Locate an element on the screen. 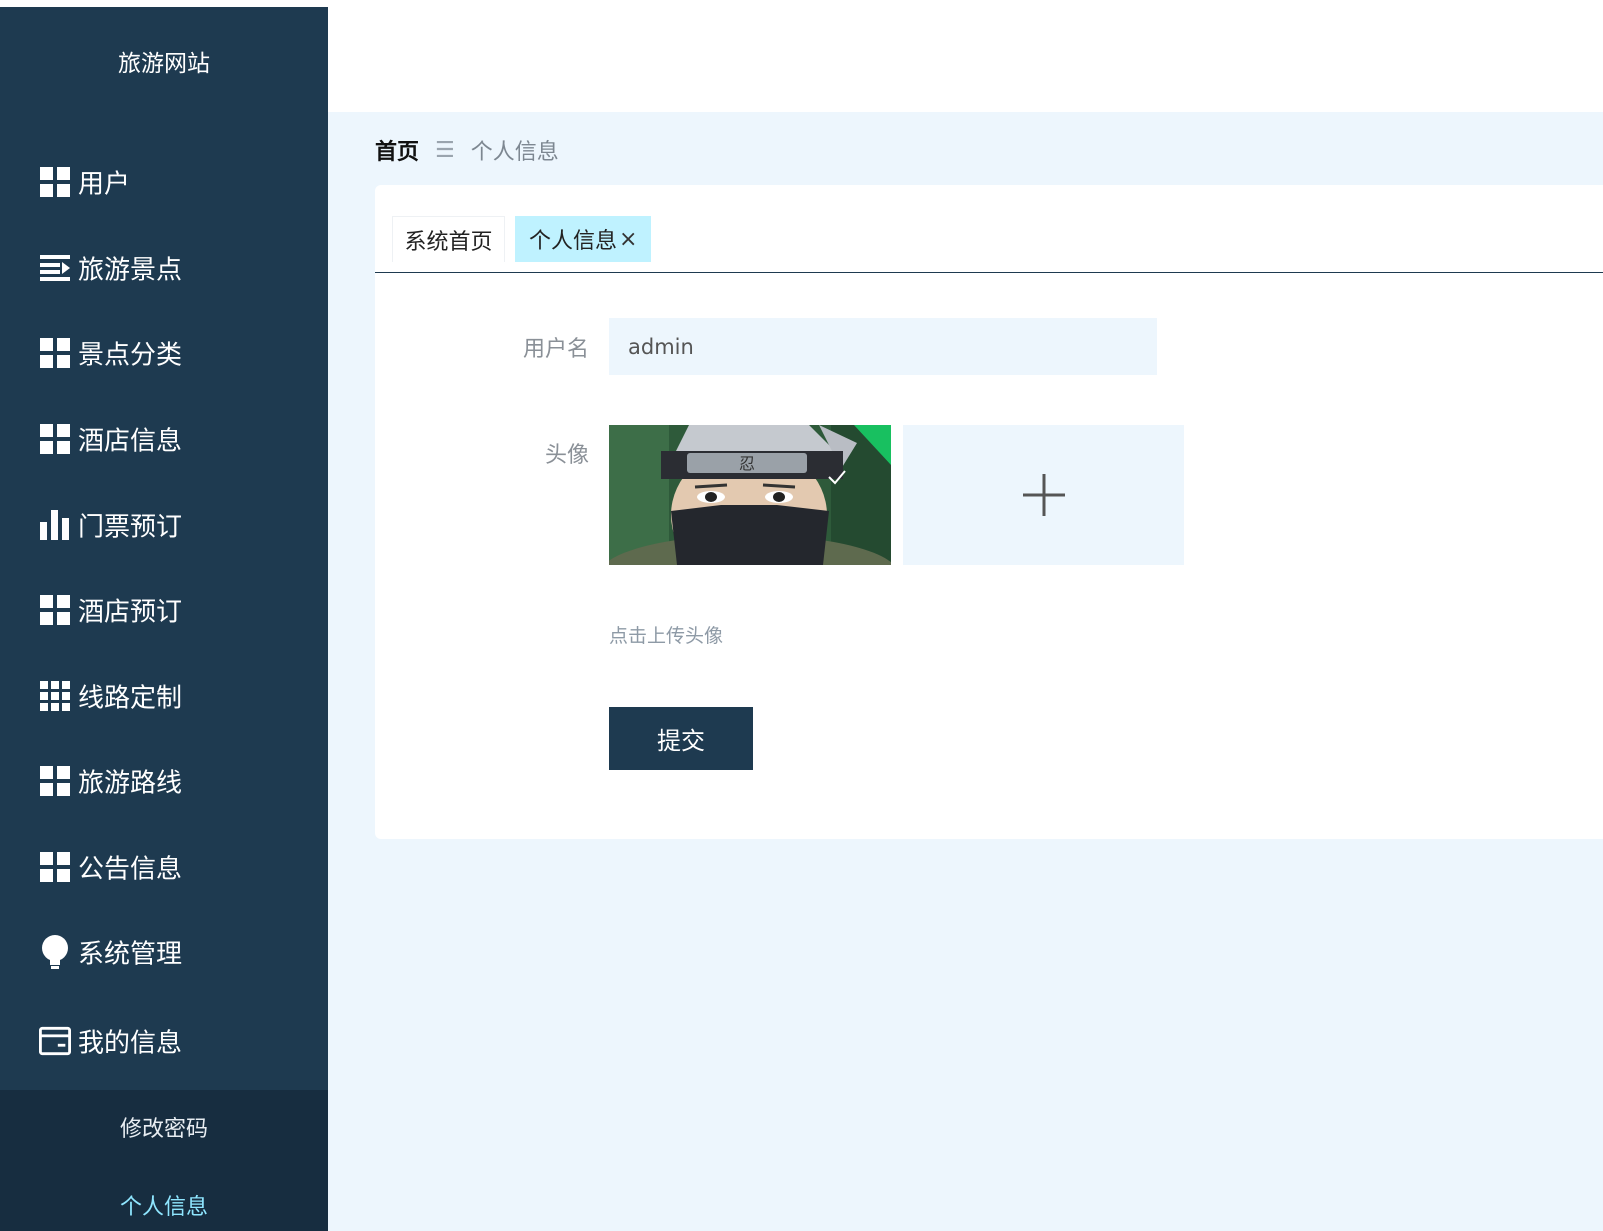 This screenshot has height=1231, width=1603. sidebar-item-label: 景点分类 is located at coordinates (130, 355).